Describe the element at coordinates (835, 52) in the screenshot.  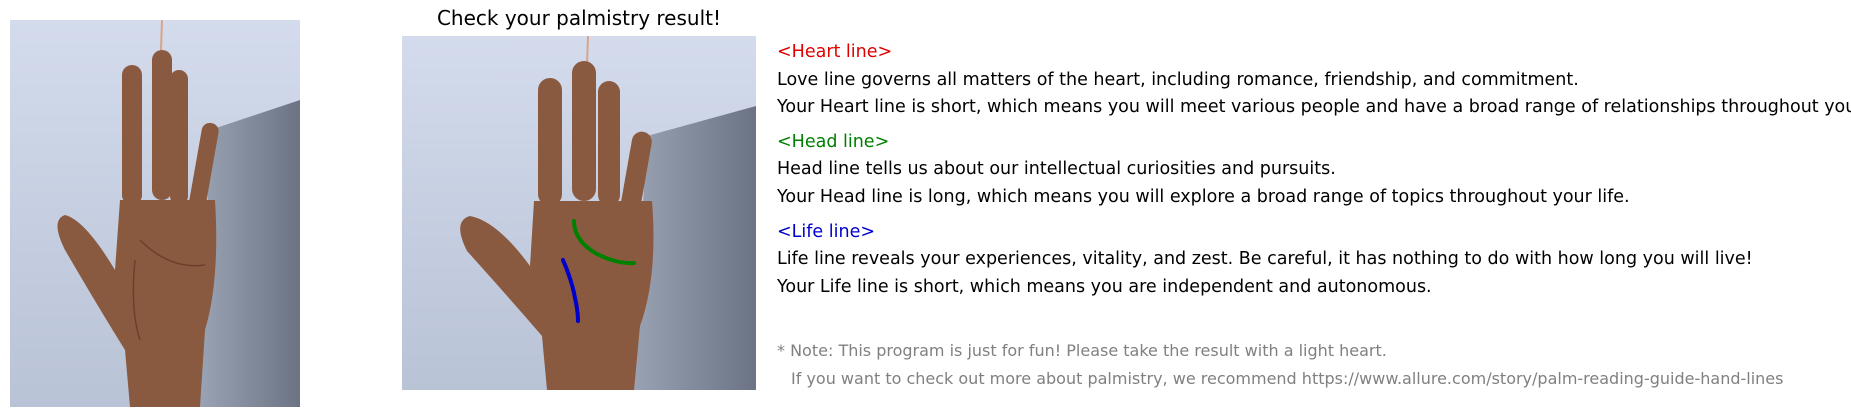
I see `heart-line-heading: <Heart line>` at that location.